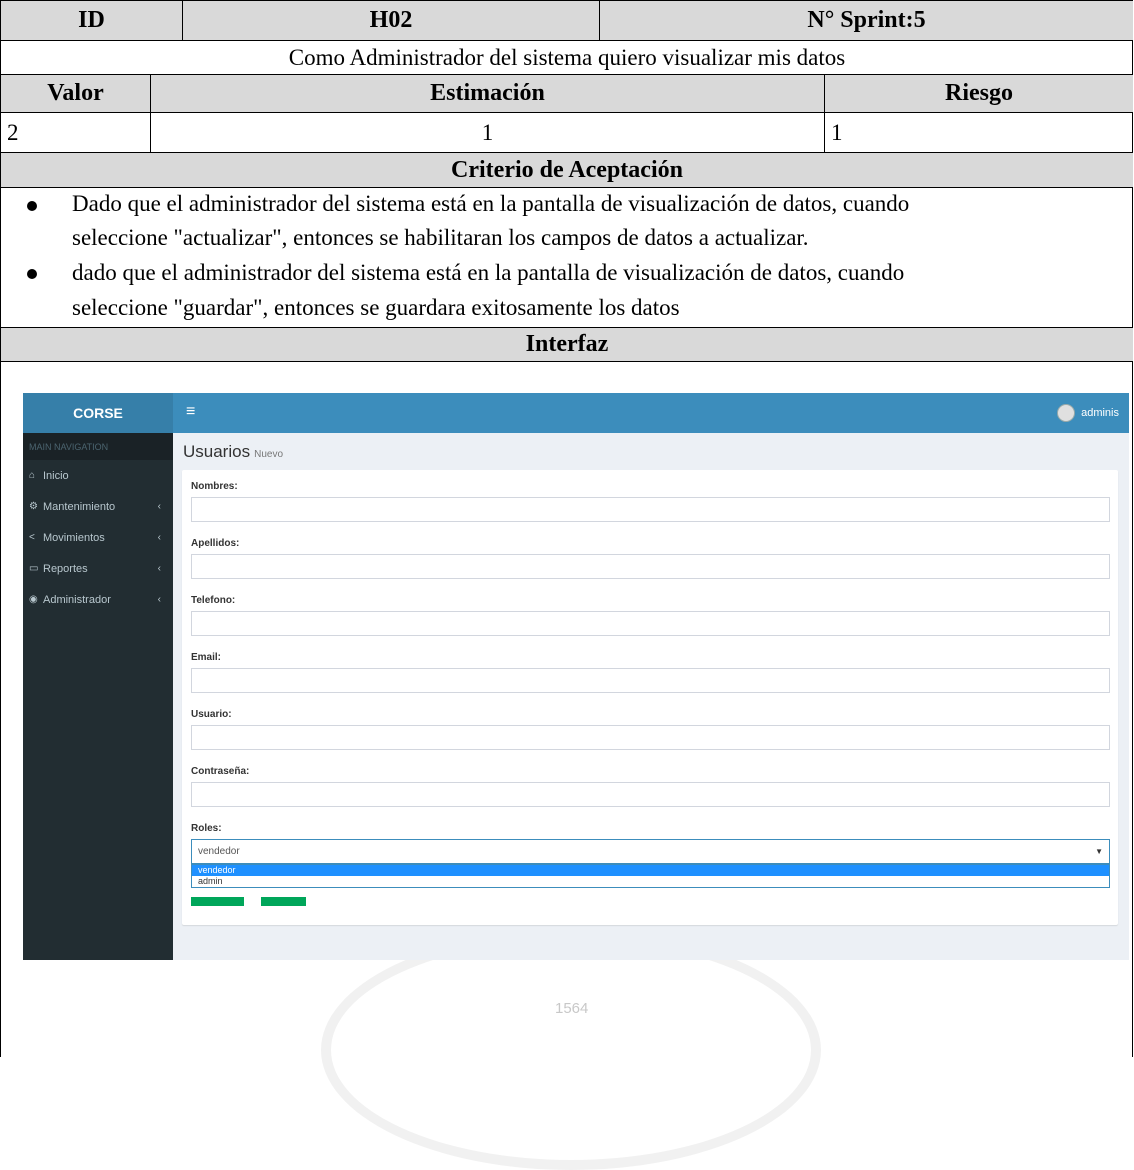  What do you see at coordinates (32, 475) in the screenshot?
I see `home-icon: ⌂` at bounding box center [32, 475].